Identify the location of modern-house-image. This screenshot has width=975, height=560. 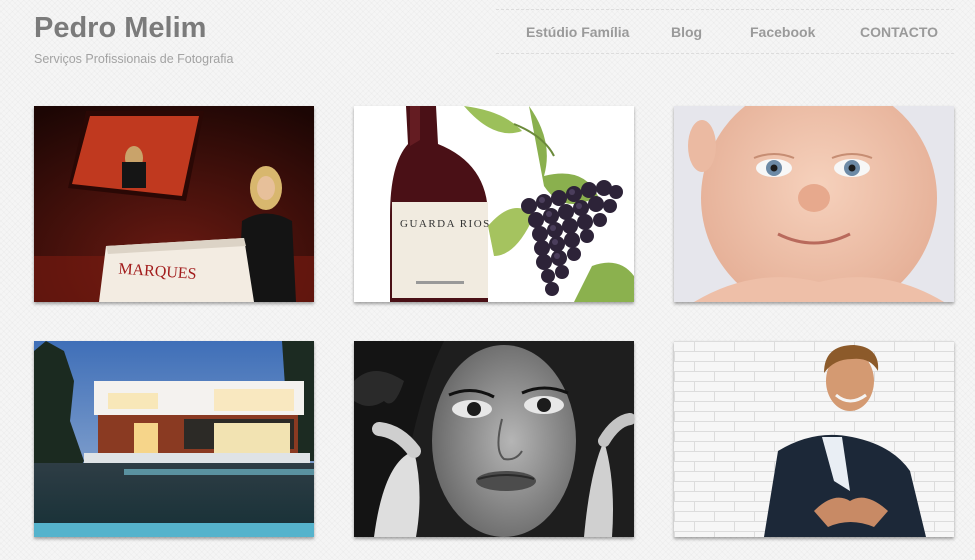
(174, 439).